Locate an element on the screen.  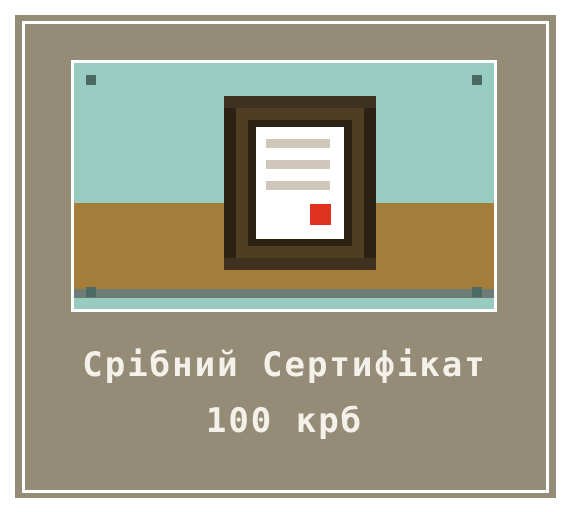
frame-shadow-right is located at coordinates (370, 183).